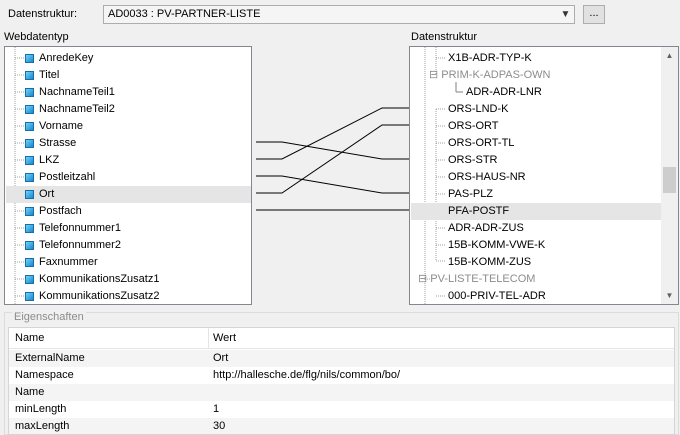  I want to click on tree-item-ort: Ort, so click(128, 194).